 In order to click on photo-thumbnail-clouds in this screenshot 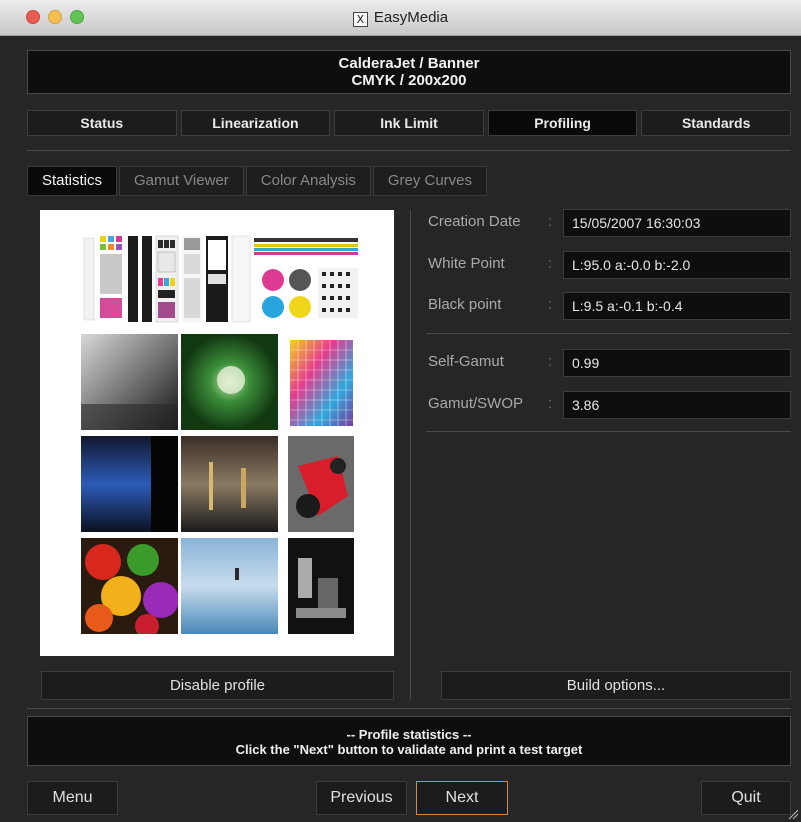, I will do `click(129, 382)`.